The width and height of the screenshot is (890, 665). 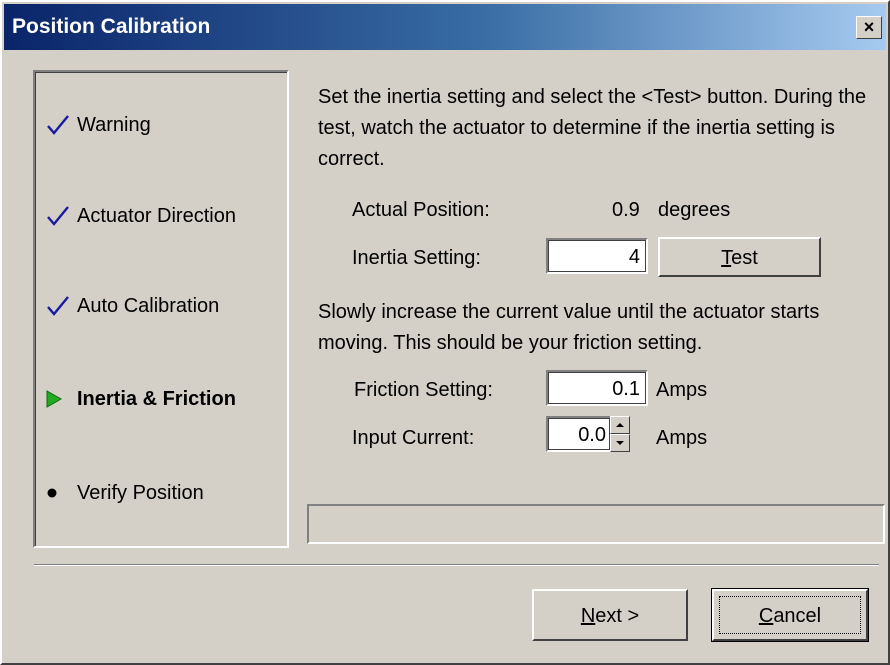 I want to click on status-bar, so click(x=596, y=524).